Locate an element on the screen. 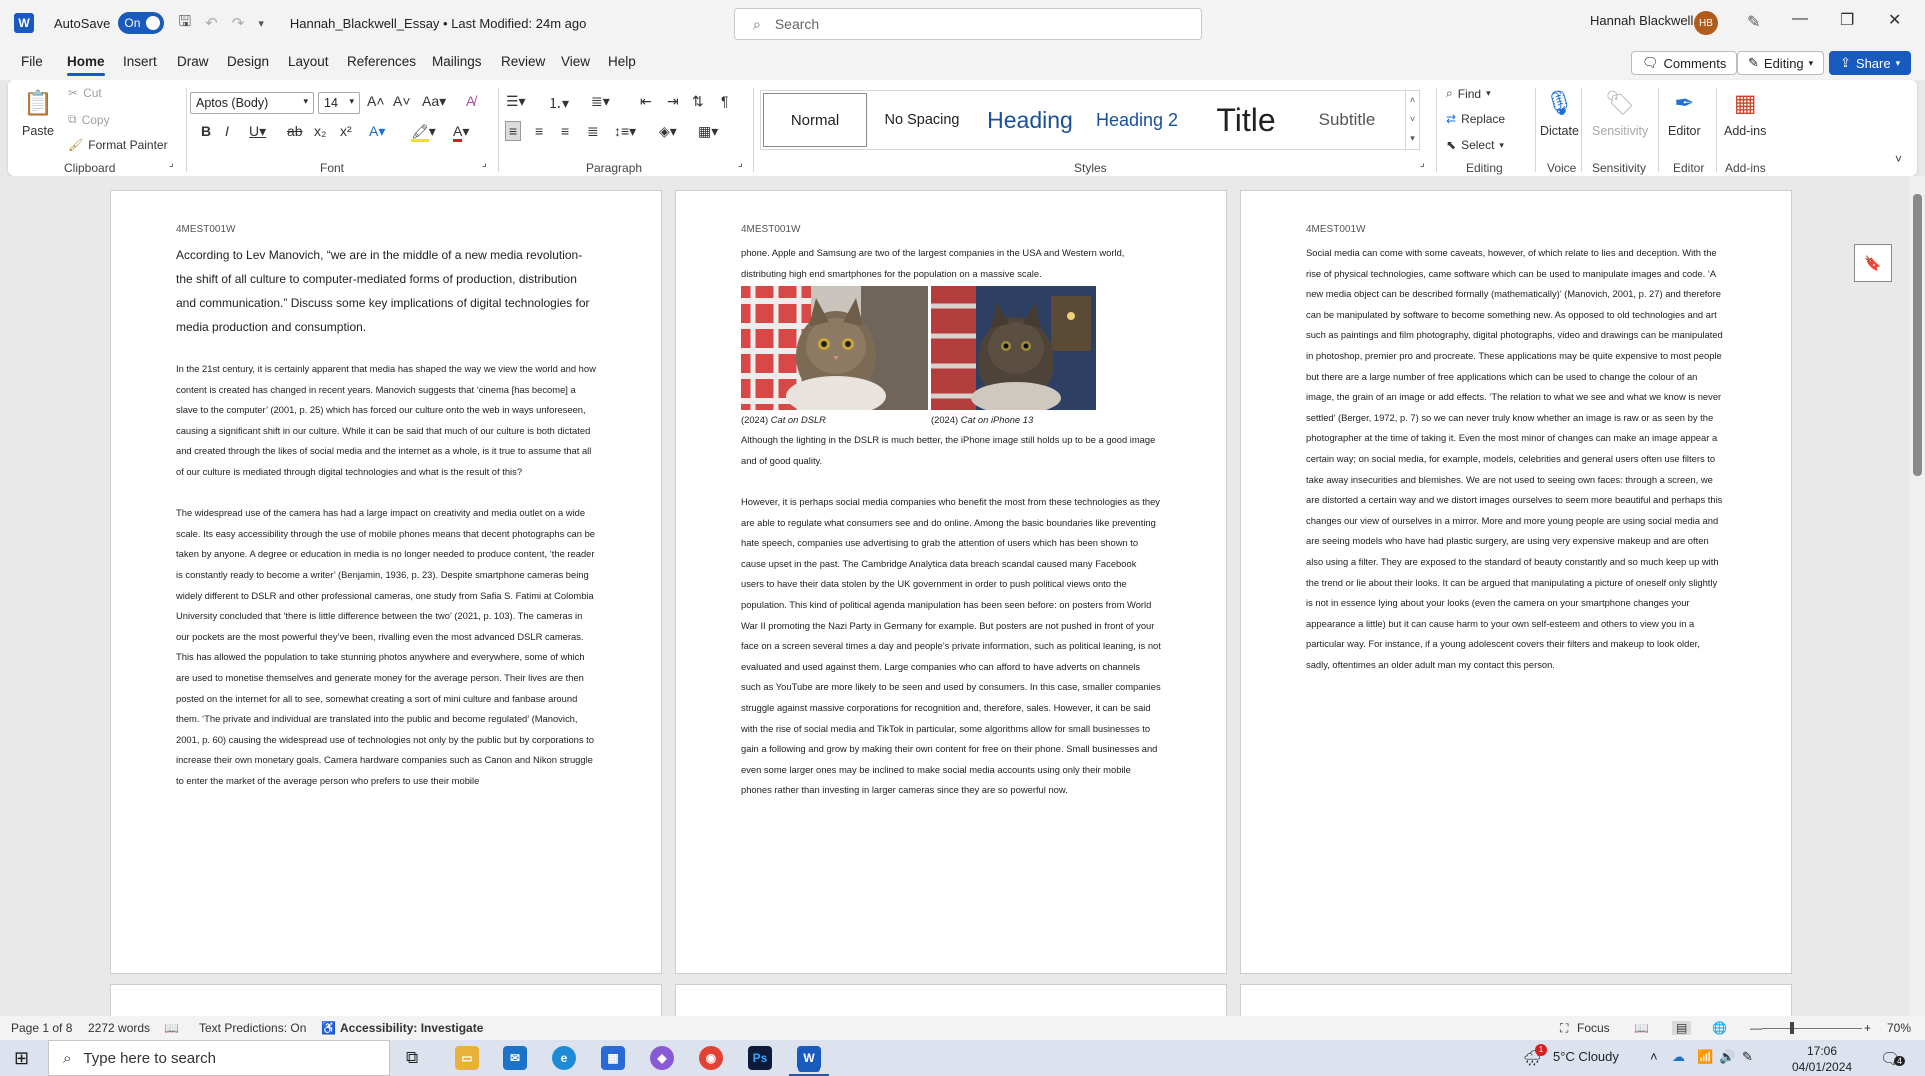  copy-button: ⧉ Copy is located at coordinates (89, 119).